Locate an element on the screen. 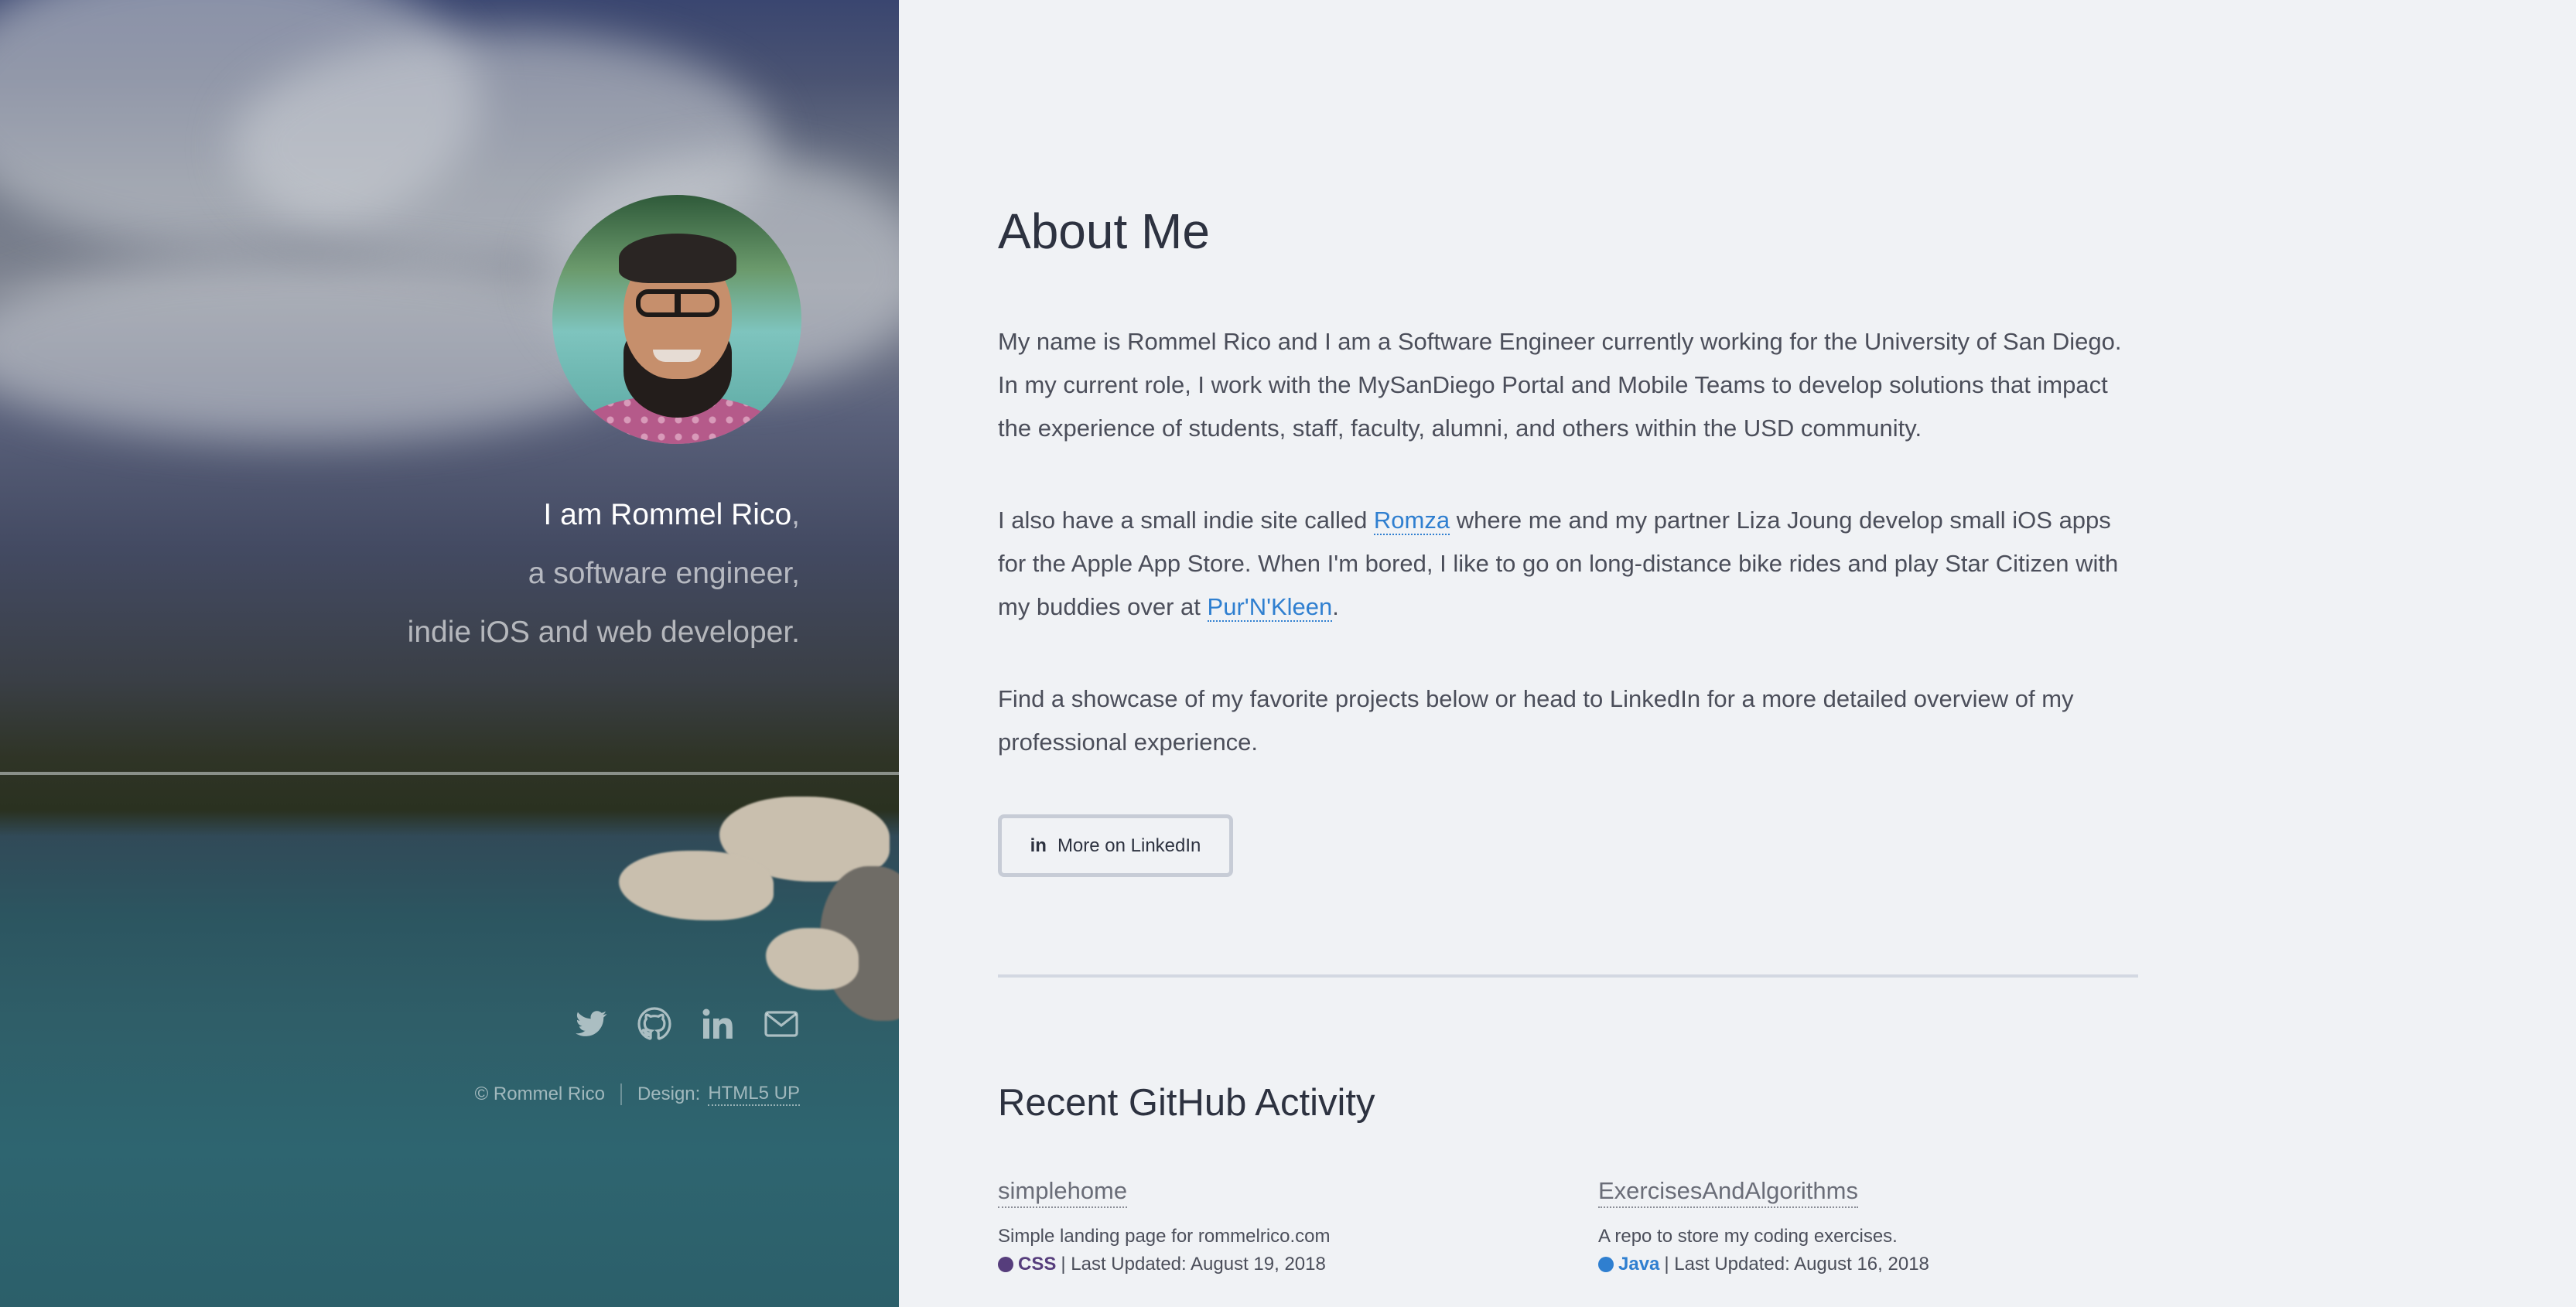 The height and width of the screenshot is (1307, 2576). design-credit-link: HTML5 UP is located at coordinates (754, 1094).